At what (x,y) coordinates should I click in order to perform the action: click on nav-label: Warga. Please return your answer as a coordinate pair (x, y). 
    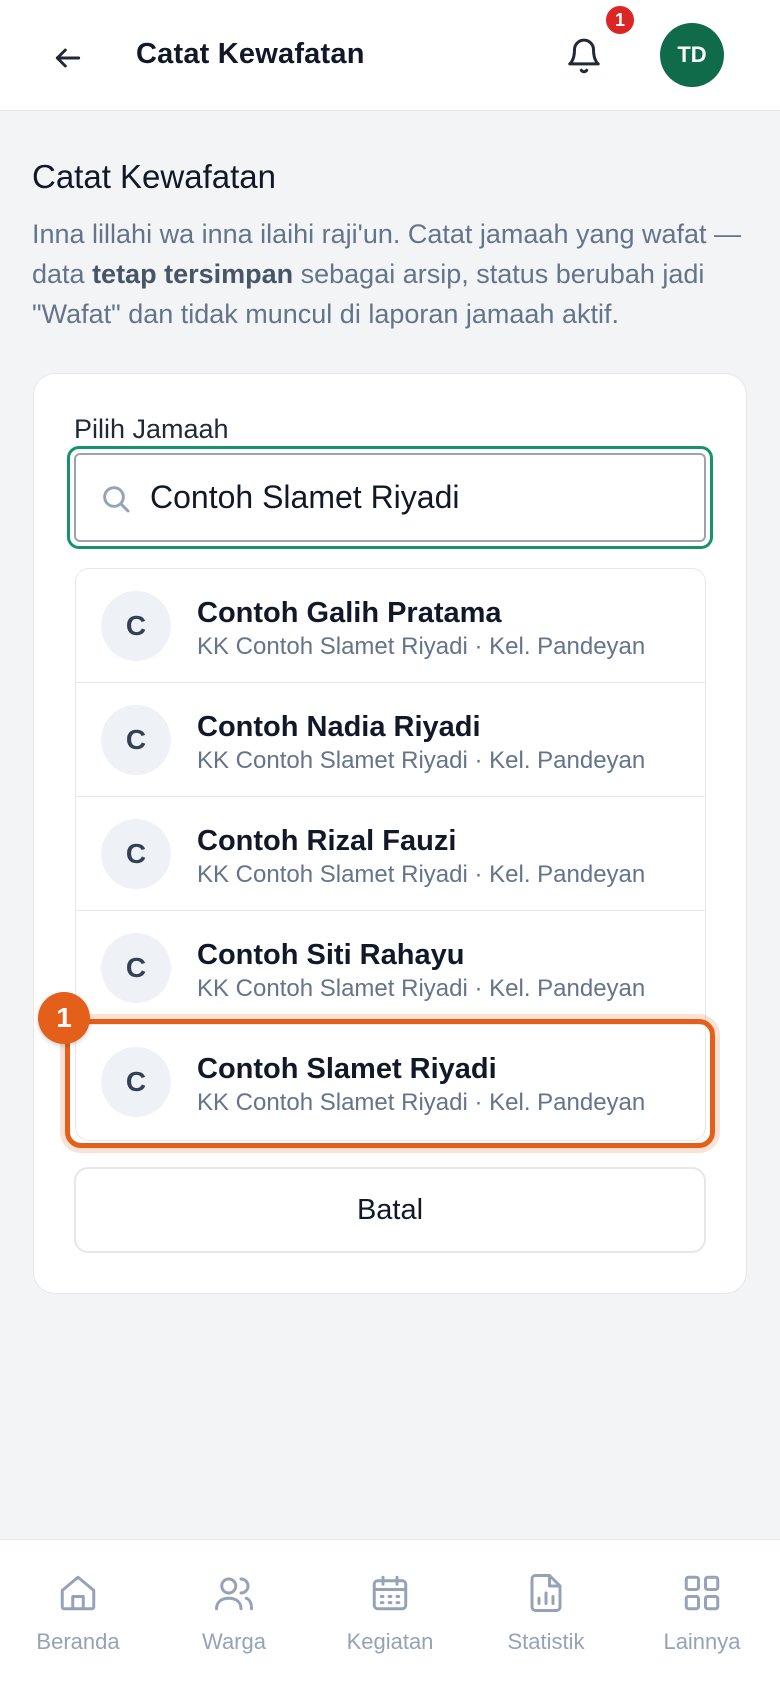
    Looking at the image, I should click on (234, 1641).